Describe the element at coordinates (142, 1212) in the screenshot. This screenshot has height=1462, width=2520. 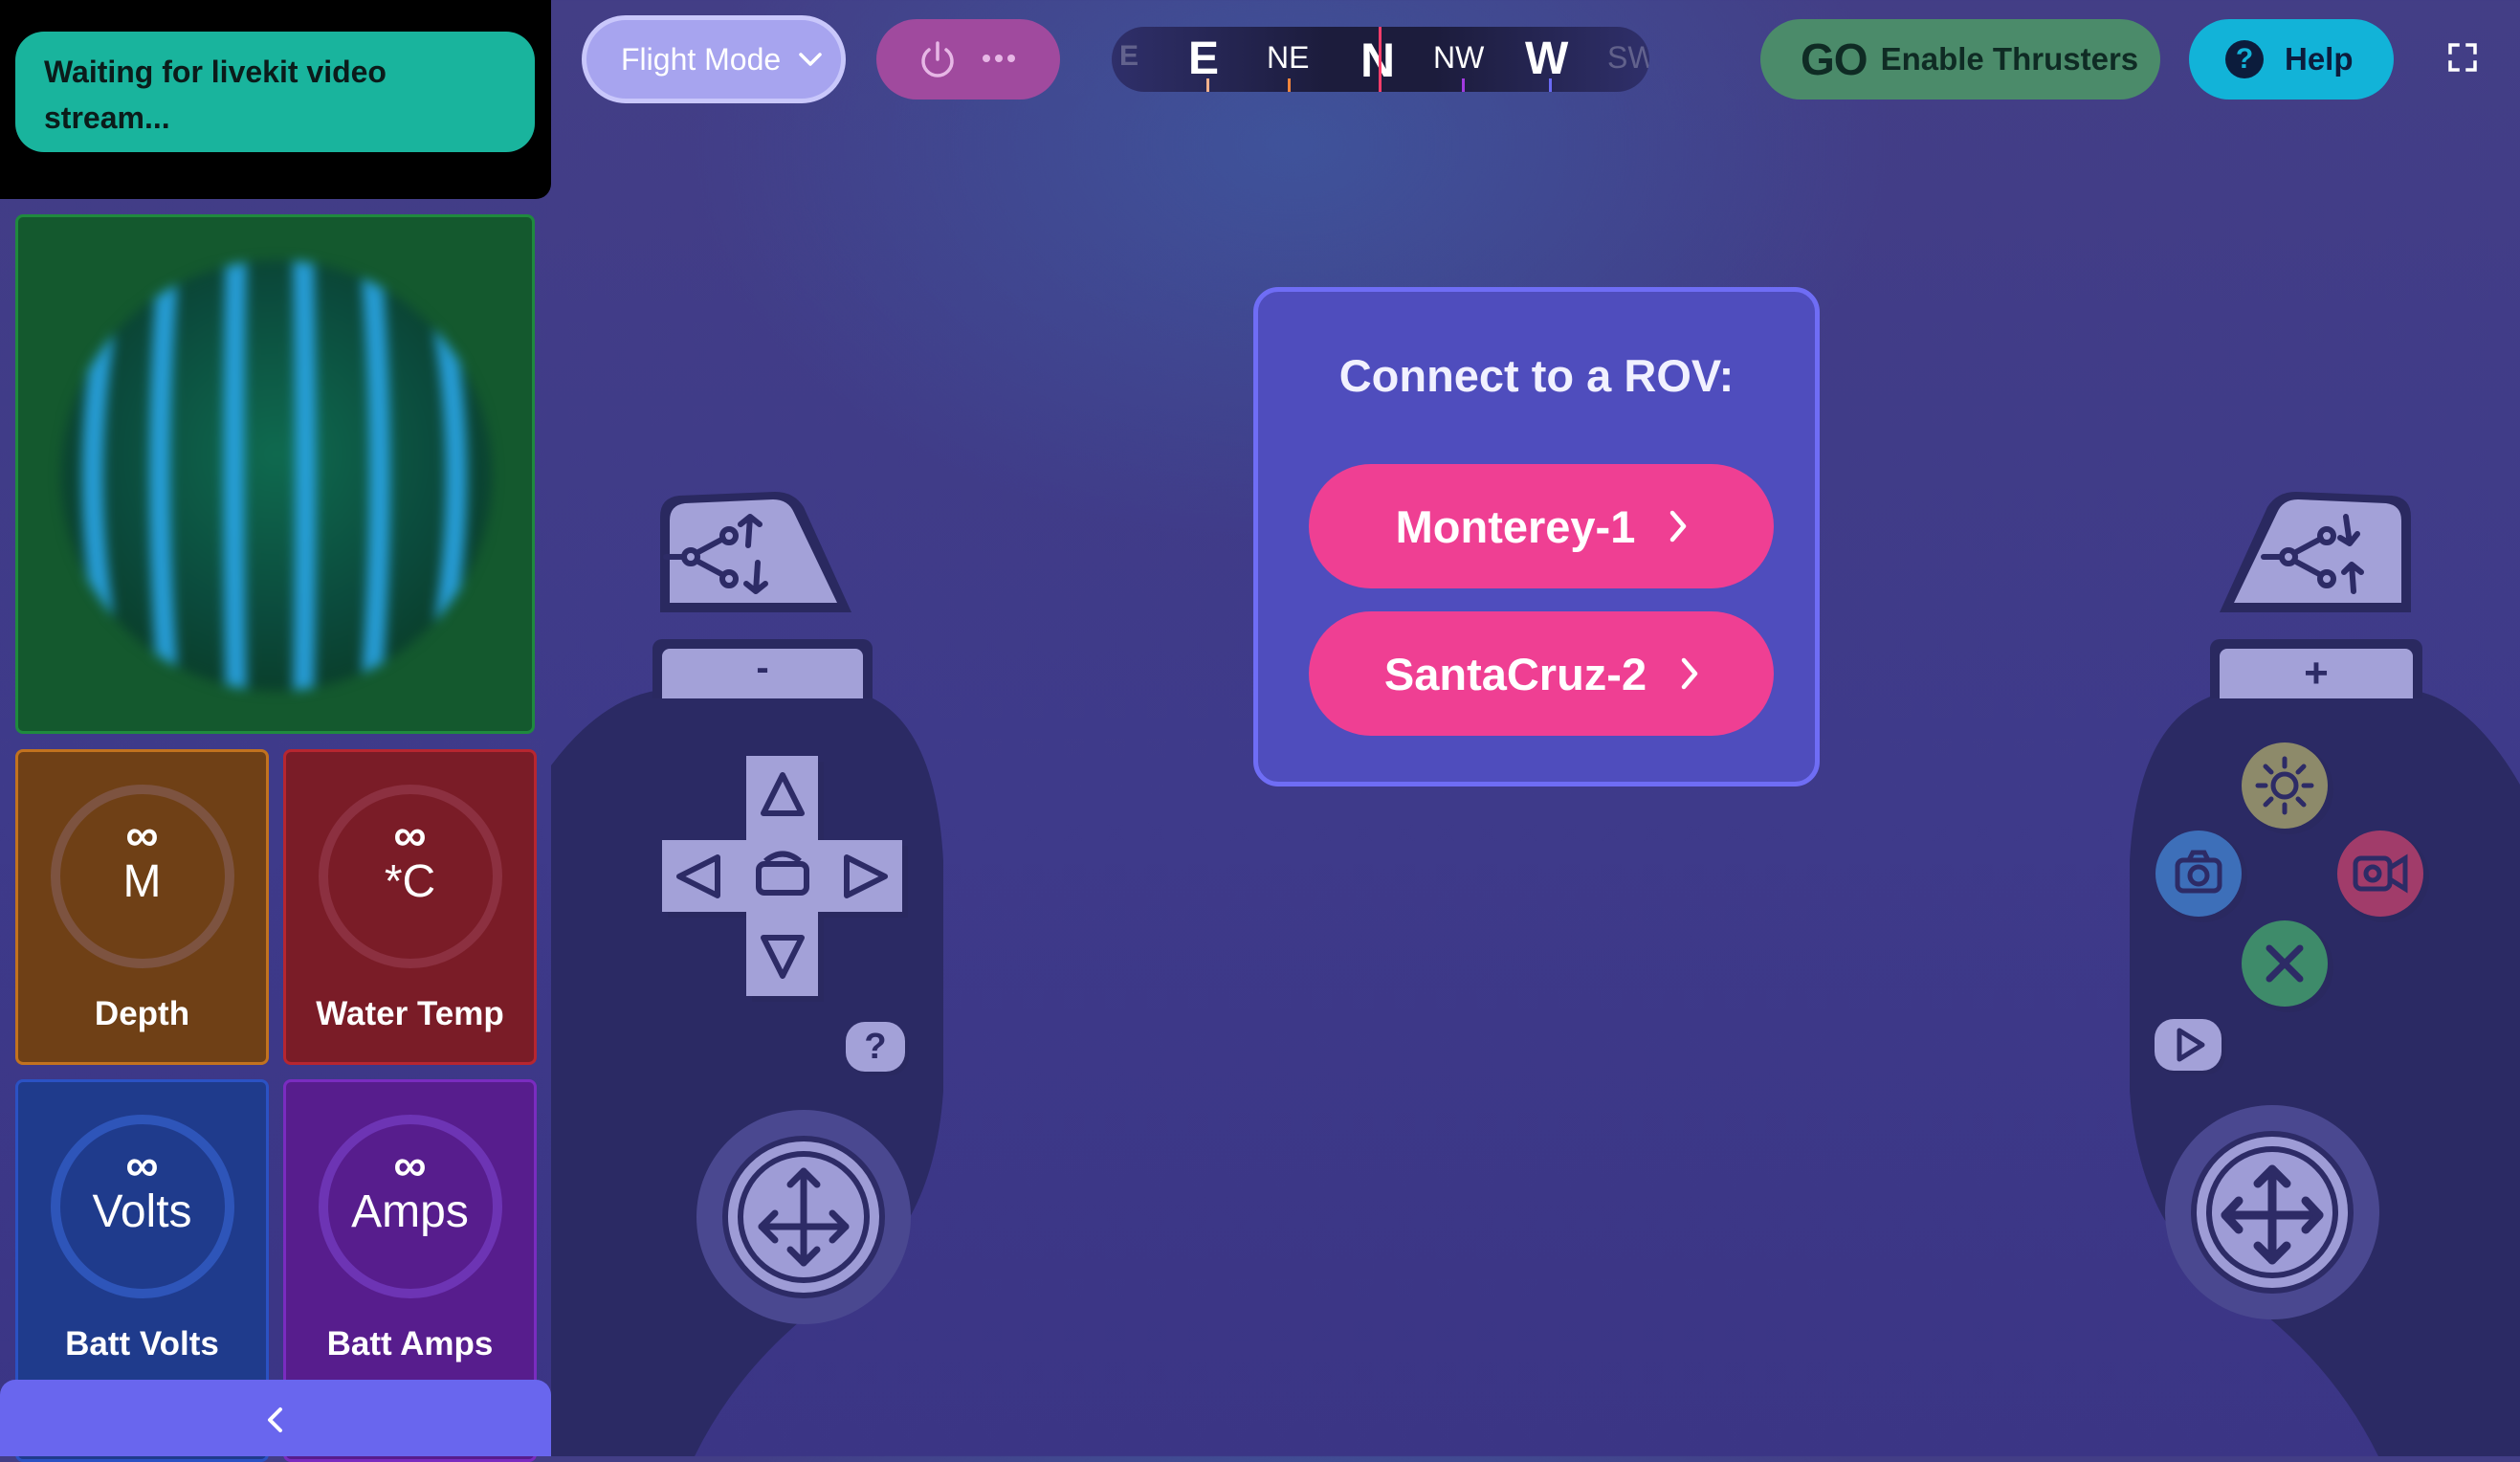
I see `batt-volts-unit: Volts` at that location.